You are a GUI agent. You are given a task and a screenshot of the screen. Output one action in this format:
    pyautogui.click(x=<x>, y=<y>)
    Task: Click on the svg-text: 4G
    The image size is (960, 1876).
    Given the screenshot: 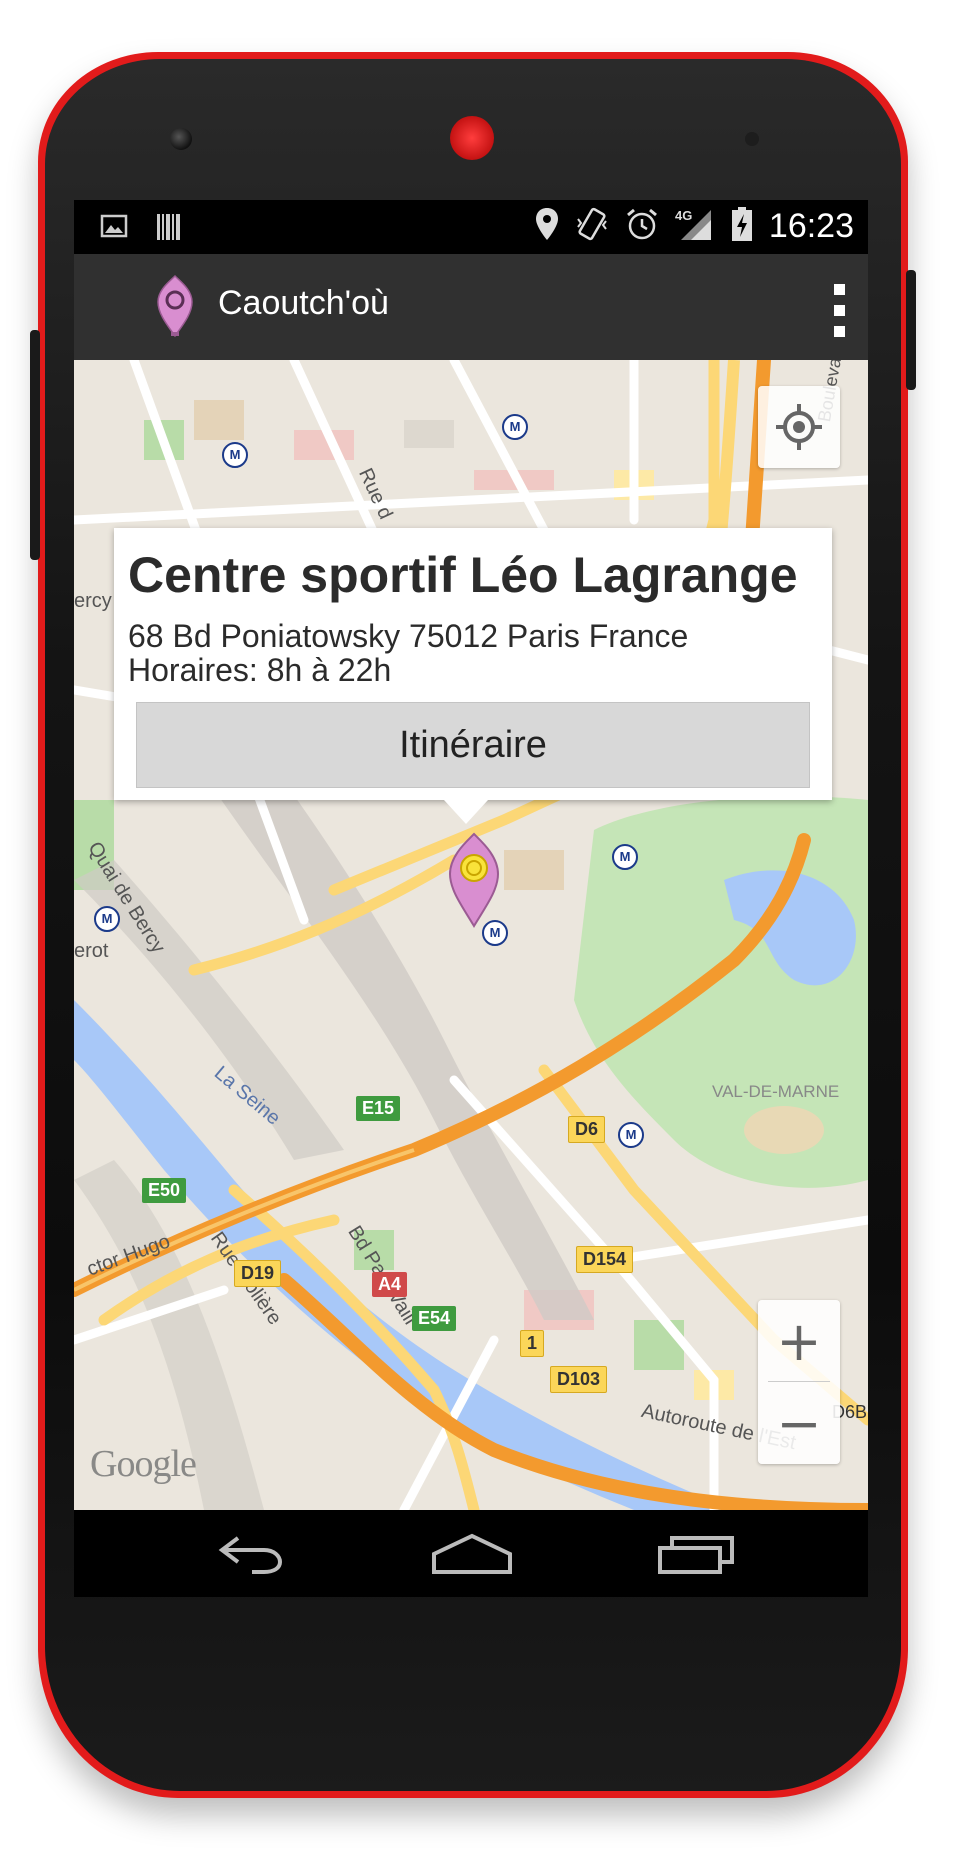 What is the action you would take?
    pyautogui.click(x=683, y=215)
    